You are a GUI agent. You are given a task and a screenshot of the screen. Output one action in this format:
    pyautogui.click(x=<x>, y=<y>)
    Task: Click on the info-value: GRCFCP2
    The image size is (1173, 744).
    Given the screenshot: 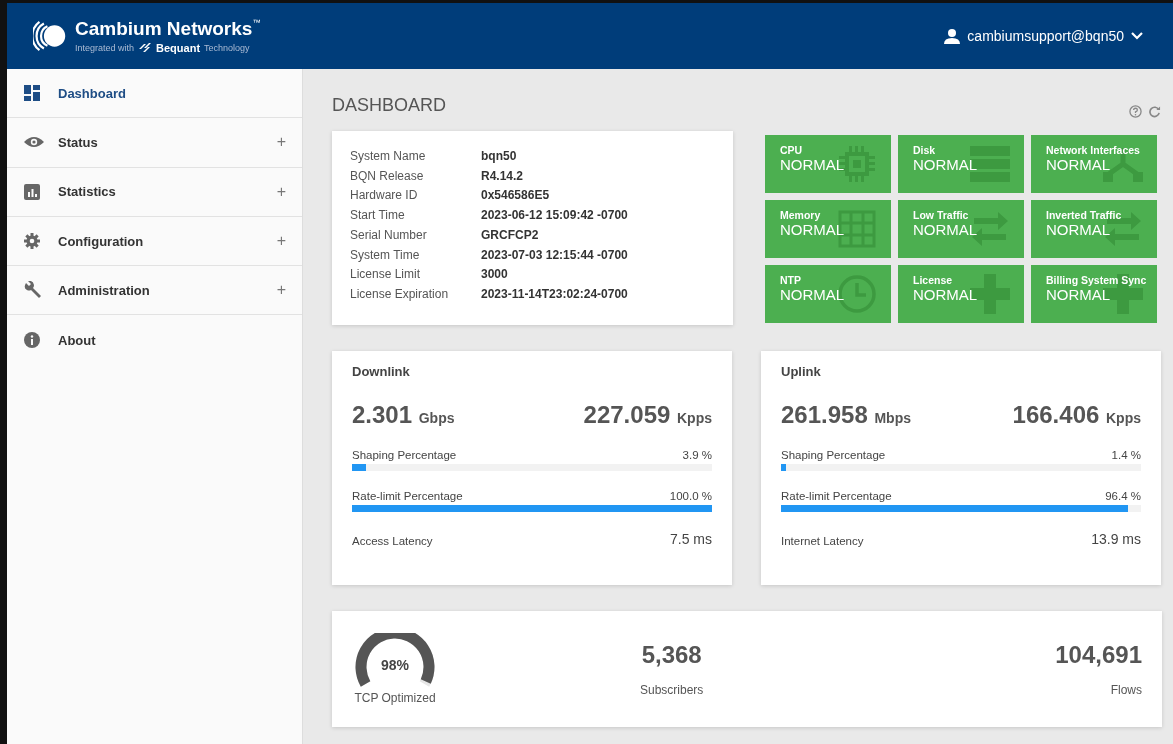 What is the action you would take?
    pyautogui.click(x=510, y=235)
    